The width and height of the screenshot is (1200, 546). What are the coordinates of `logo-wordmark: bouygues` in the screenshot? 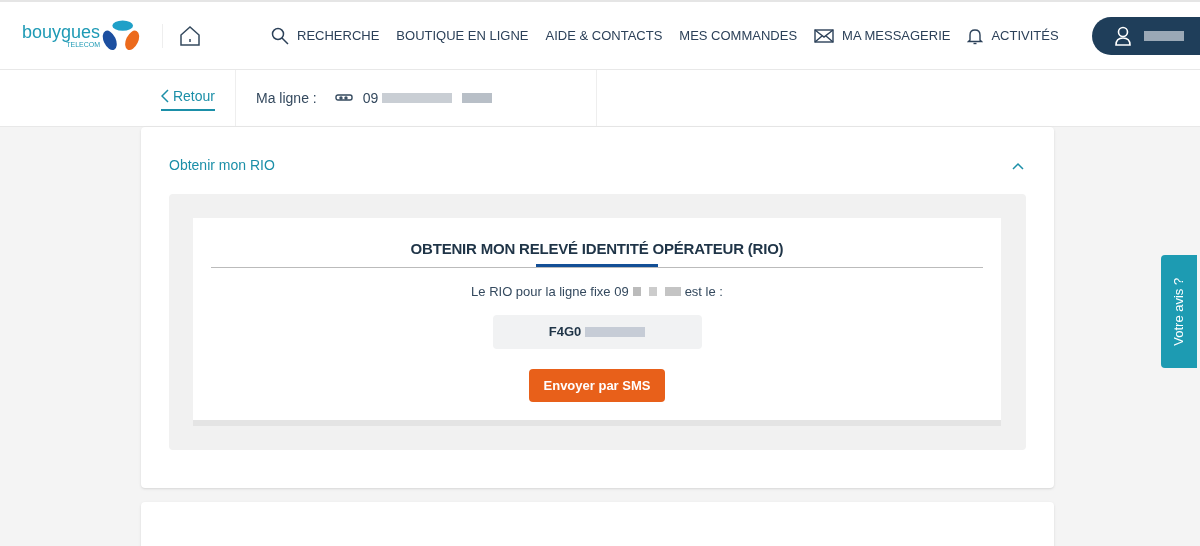 It's located at (61, 32).